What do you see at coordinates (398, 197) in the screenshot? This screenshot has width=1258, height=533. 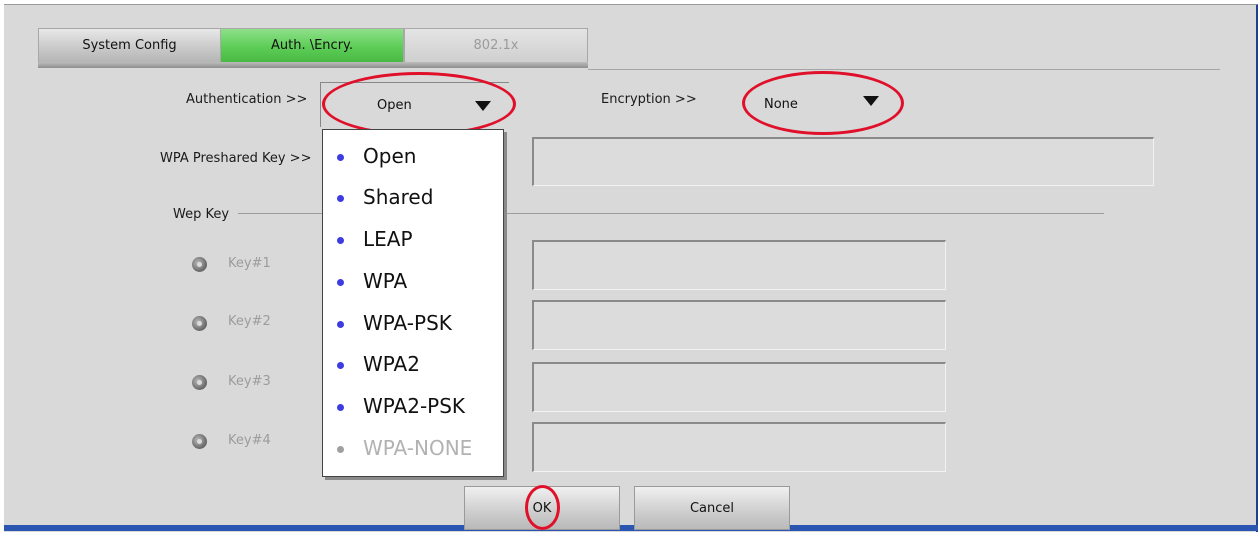 I see `option-label: Shared` at bounding box center [398, 197].